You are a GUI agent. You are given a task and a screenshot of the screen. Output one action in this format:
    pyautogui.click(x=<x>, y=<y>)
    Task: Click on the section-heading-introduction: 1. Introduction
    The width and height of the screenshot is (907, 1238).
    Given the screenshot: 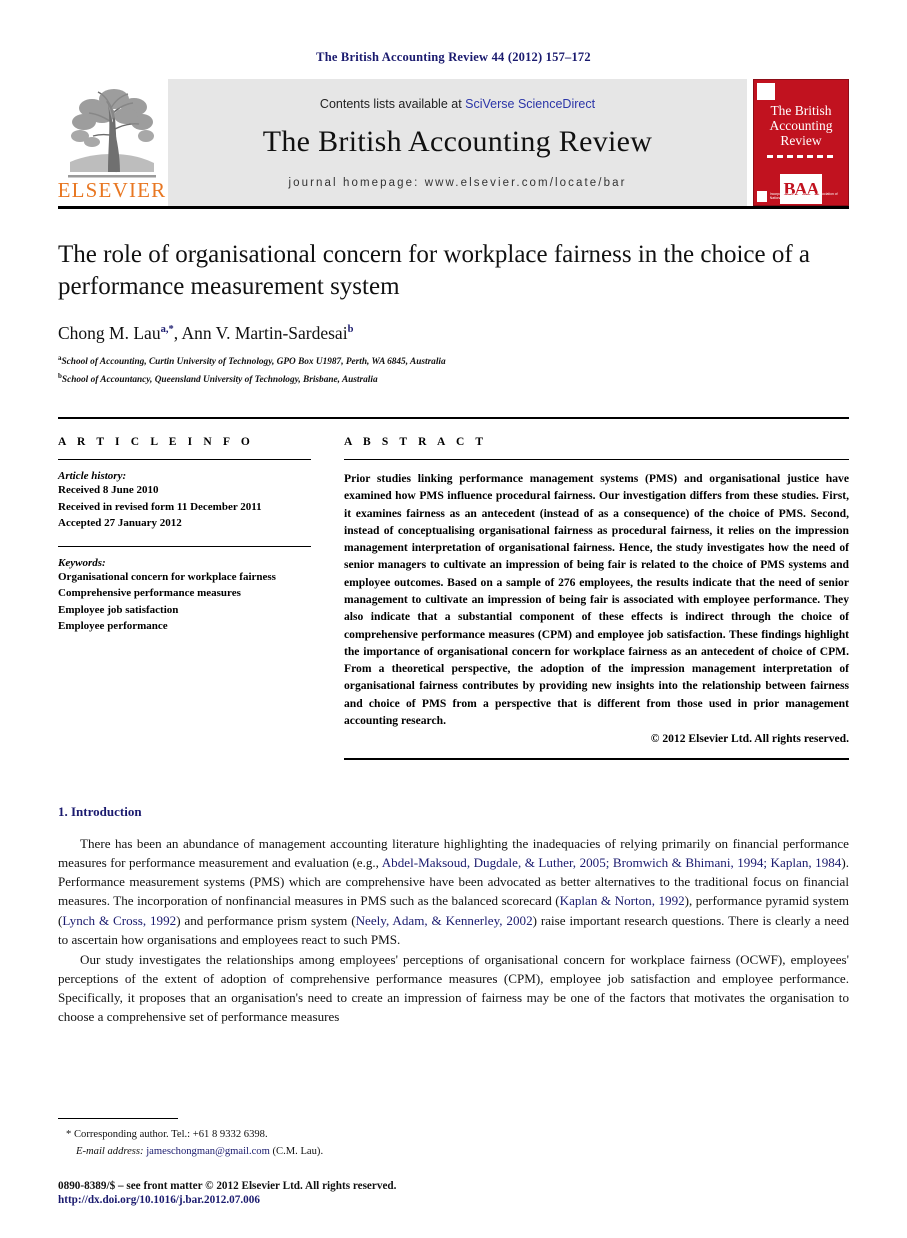 What is the action you would take?
    pyautogui.click(x=100, y=812)
    